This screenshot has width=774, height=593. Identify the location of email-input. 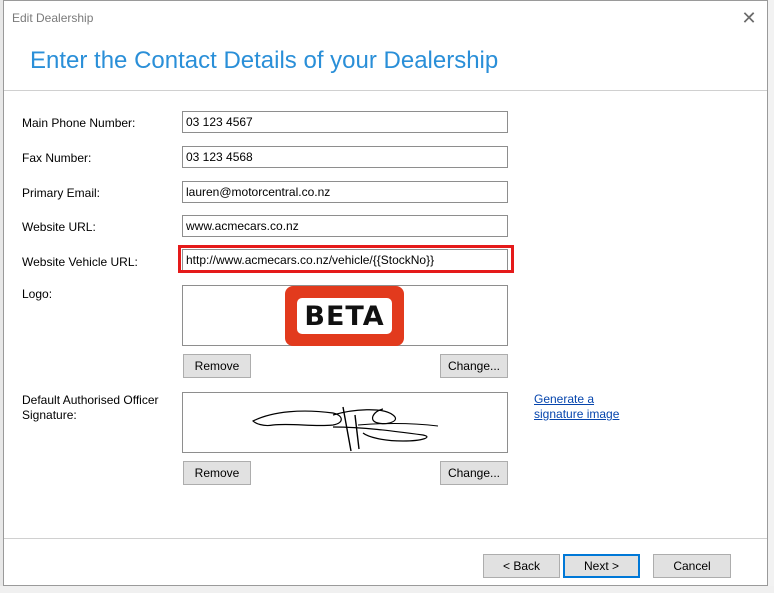
(345, 192).